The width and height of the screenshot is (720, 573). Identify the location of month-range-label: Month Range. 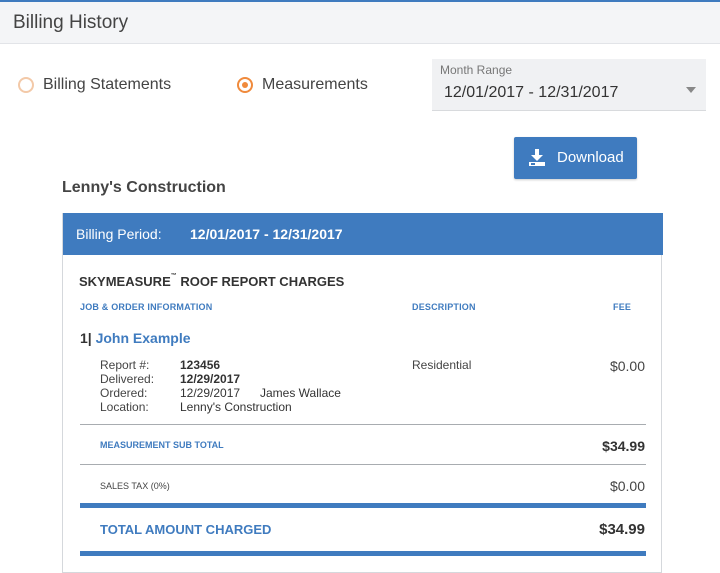
(476, 70).